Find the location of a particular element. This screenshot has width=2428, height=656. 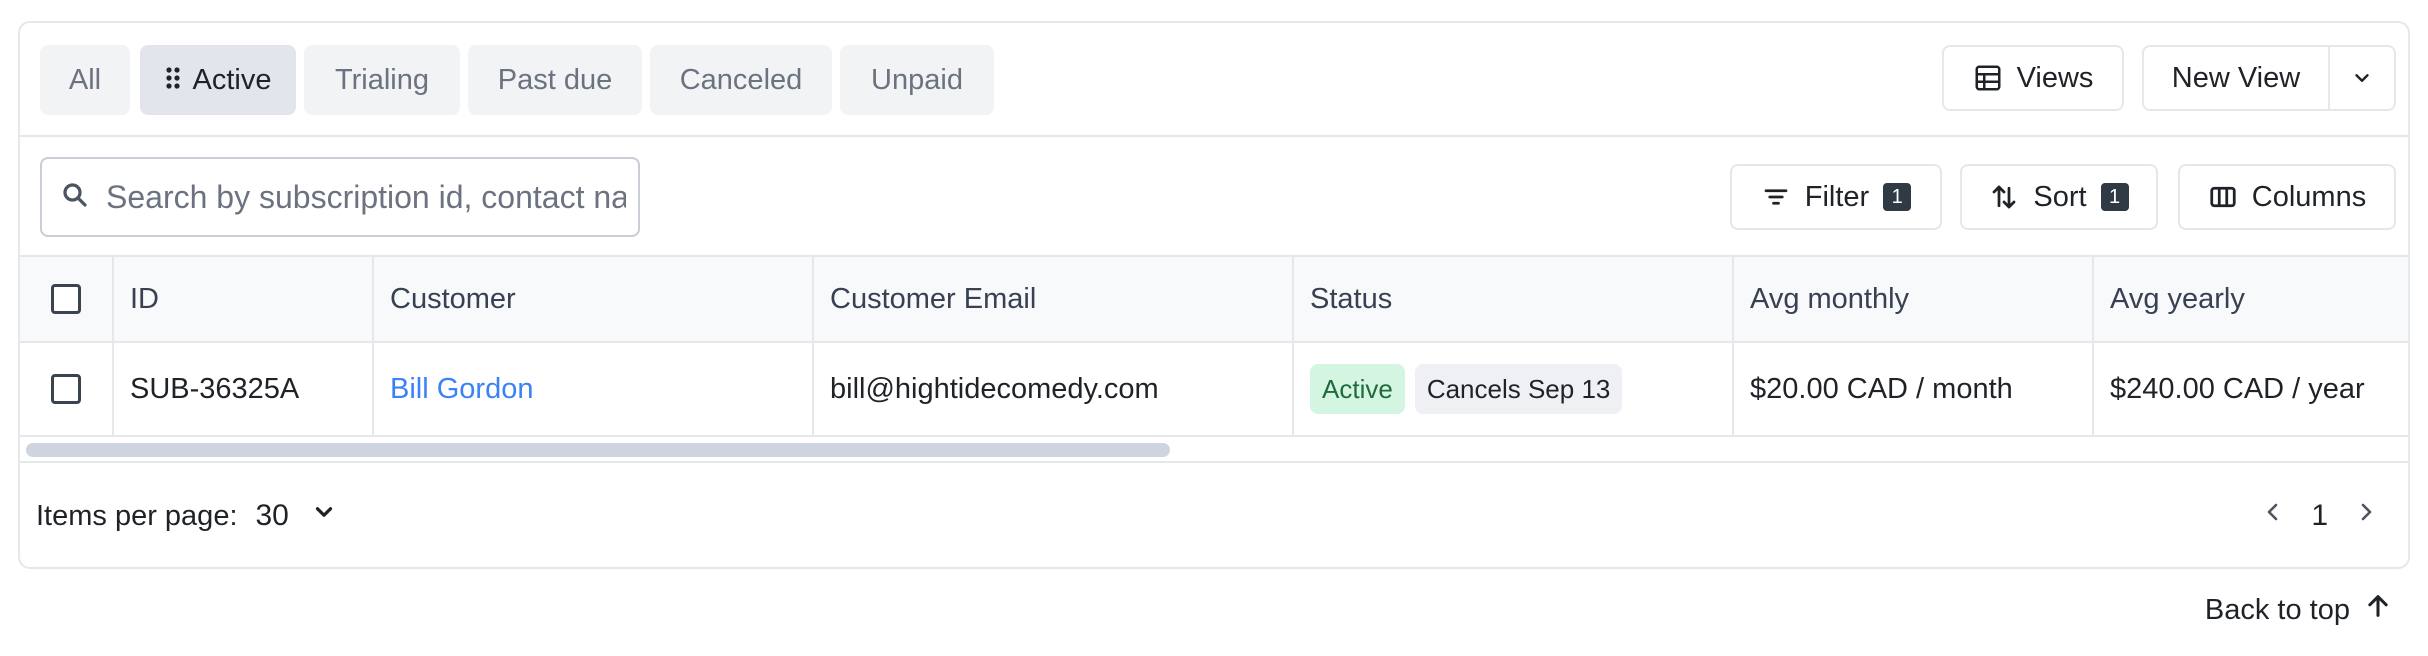

column-header-avg-yearly-label: Avg yearly is located at coordinates (2177, 298).